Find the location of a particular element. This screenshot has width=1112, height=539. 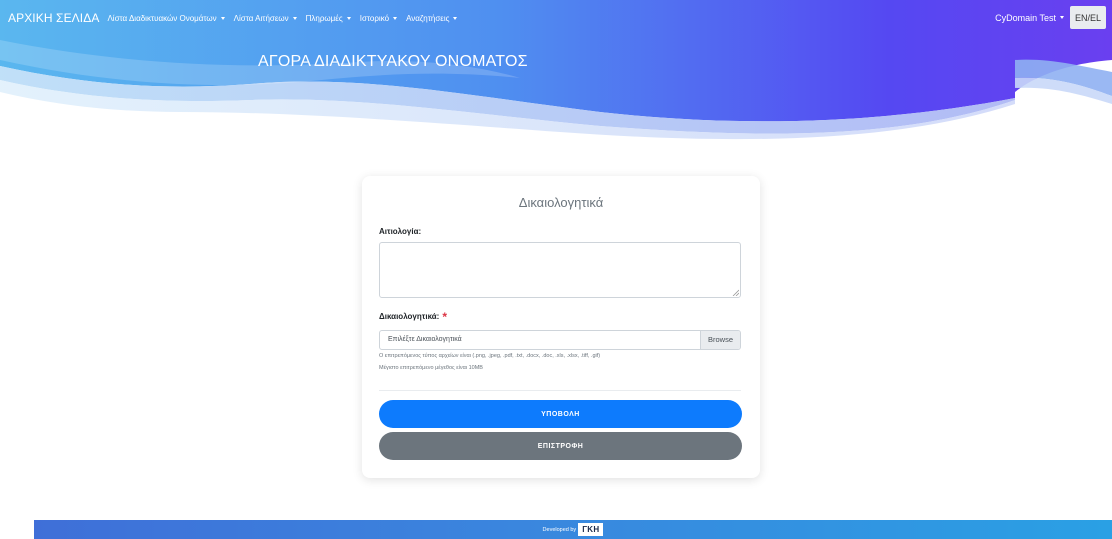

justification-label: Αιτιολογία: is located at coordinates (400, 231).